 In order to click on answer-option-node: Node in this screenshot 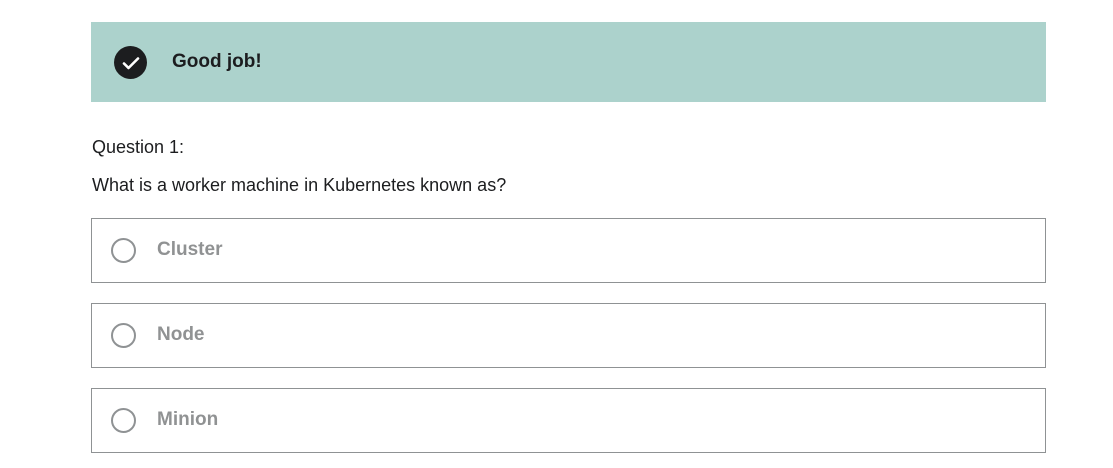, I will do `click(568, 335)`.